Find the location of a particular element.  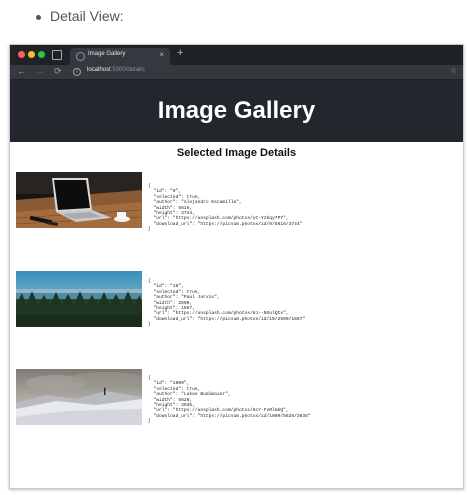

caption-text: Detail View: is located at coordinates (87, 16).